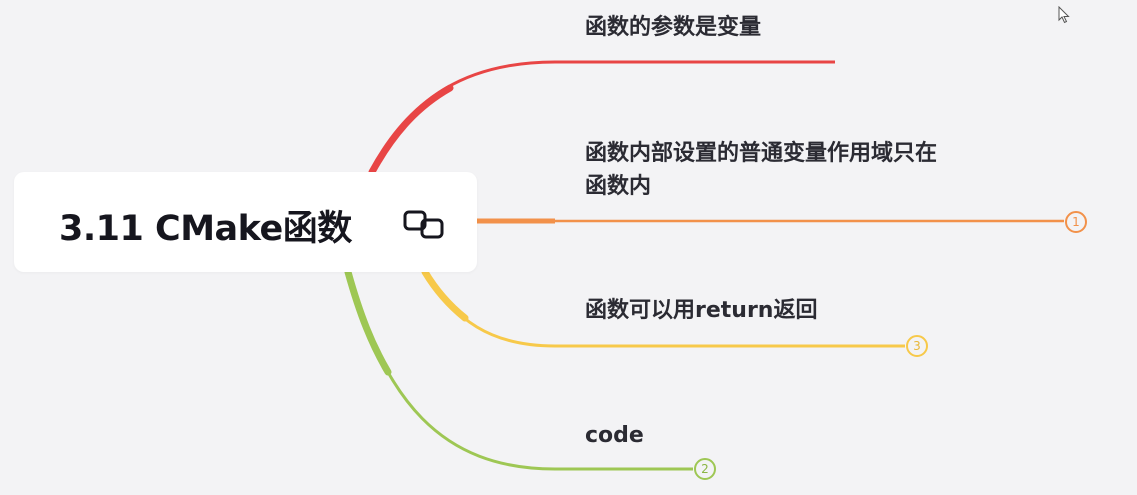 This screenshot has height=495, width=1137. I want to click on topic-variable-scope: 函数内部设置的普通变量作用域只在 函数内, so click(761, 170).